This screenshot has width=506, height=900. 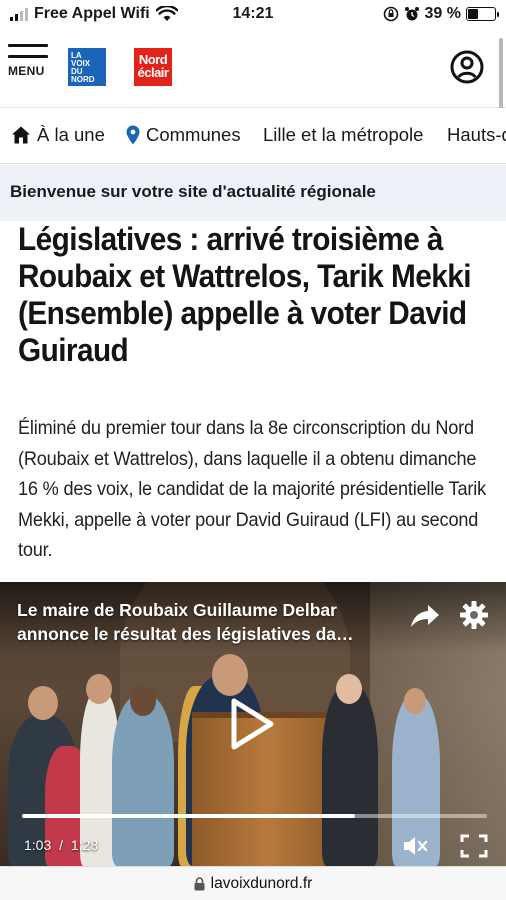 I want to click on play-icon, so click(x=252, y=724).